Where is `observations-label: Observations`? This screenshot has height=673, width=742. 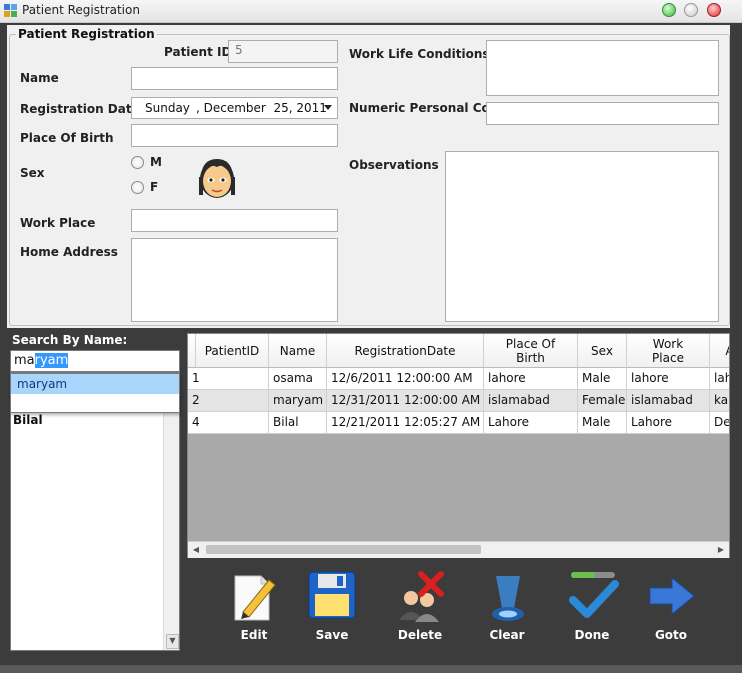
observations-label: Observations is located at coordinates (394, 165).